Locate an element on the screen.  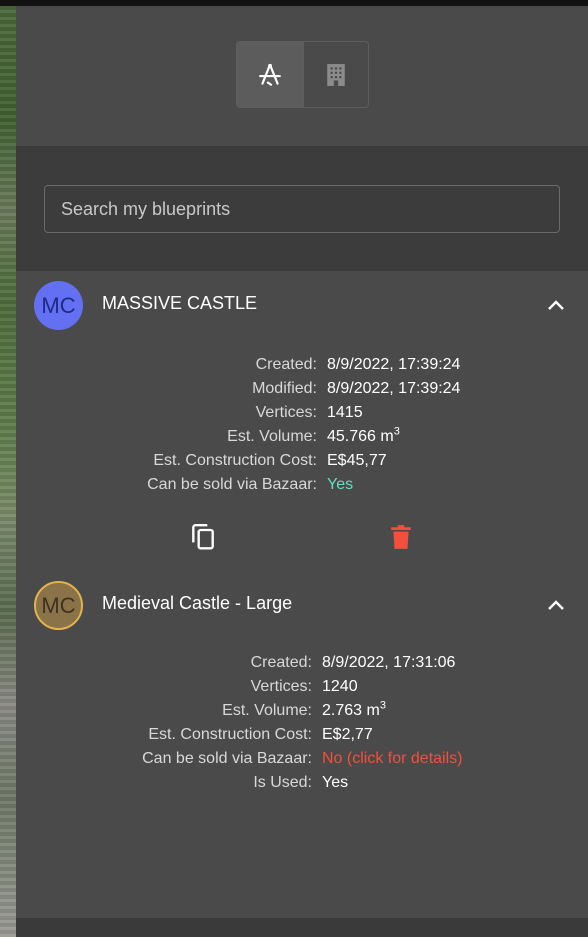
search-input is located at coordinates (302, 209).